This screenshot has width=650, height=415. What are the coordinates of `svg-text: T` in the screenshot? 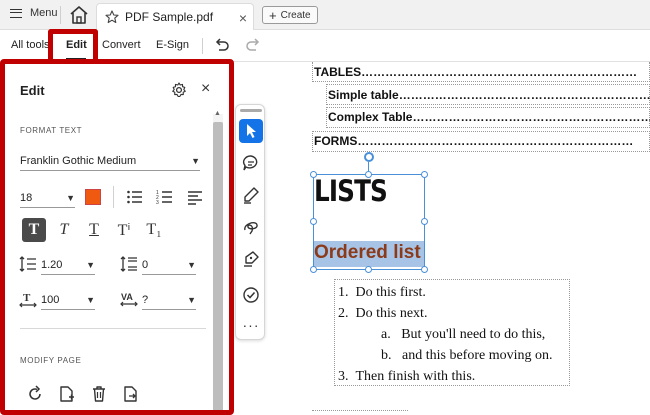 It's located at (27, 298).